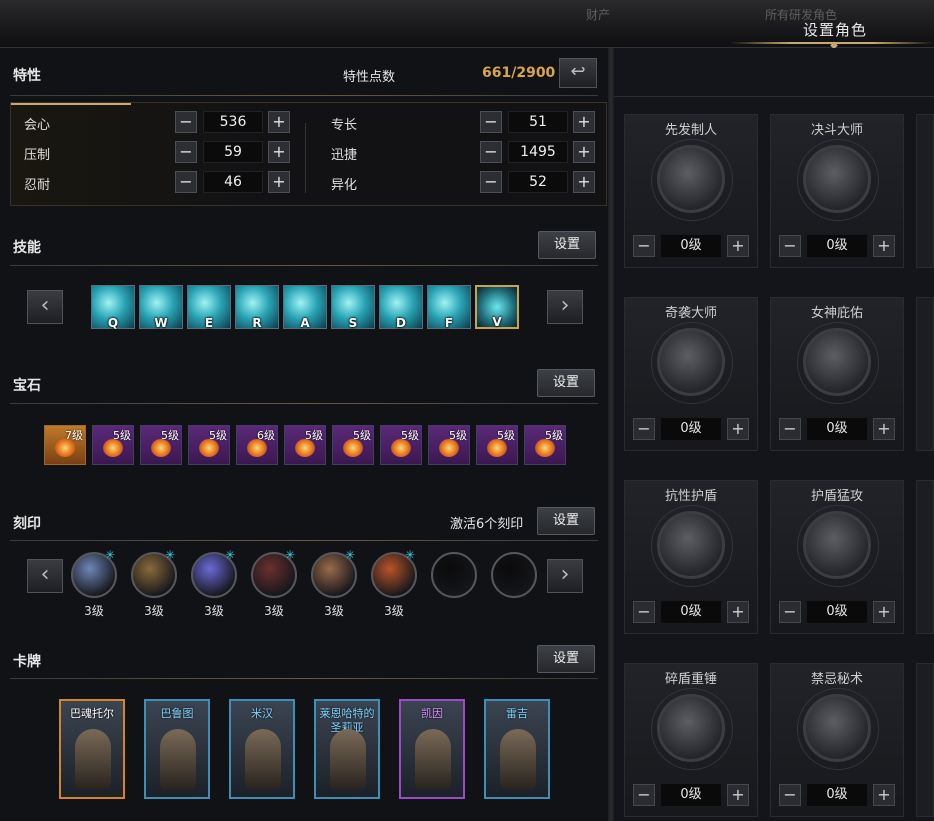  What do you see at coordinates (565, 576) in the screenshot?
I see `engravings-next-button: ›` at bounding box center [565, 576].